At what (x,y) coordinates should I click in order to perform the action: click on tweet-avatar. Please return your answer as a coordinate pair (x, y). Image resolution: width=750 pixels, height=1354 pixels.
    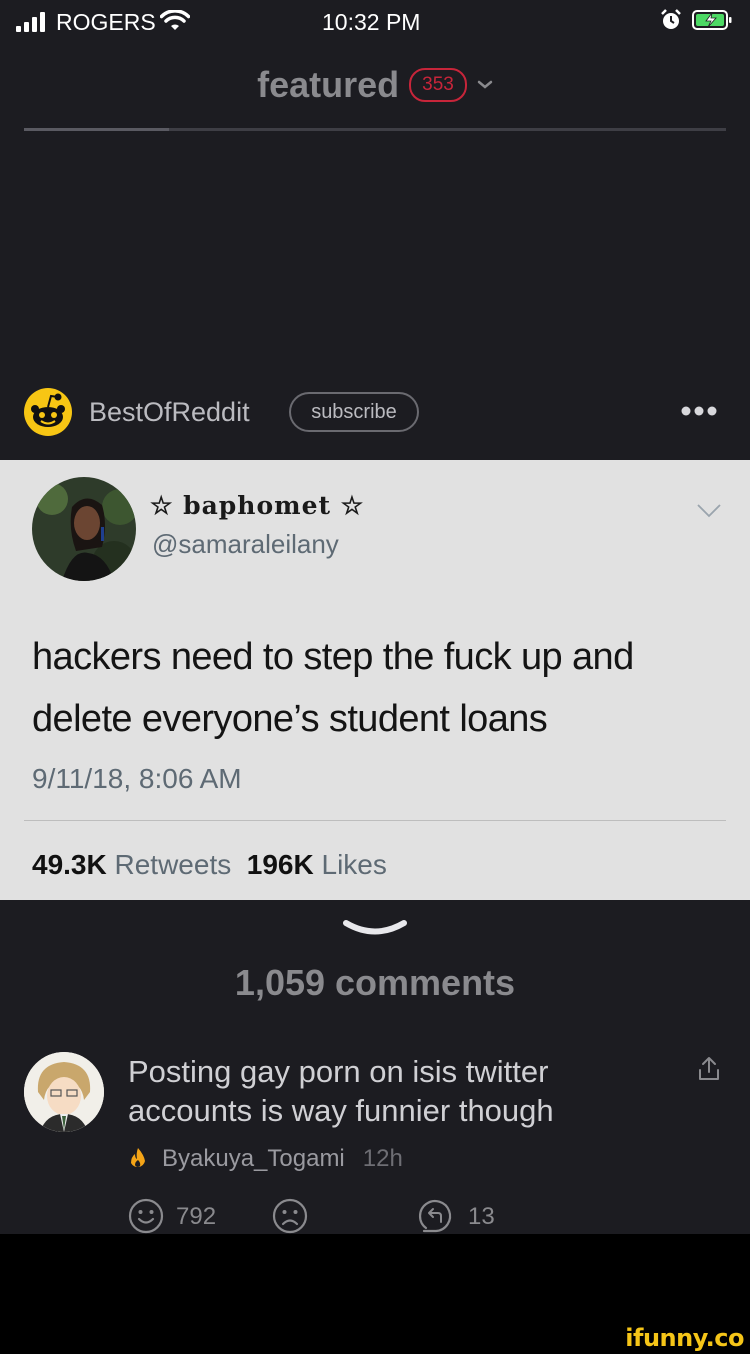
    Looking at the image, I should click on (84, 529).